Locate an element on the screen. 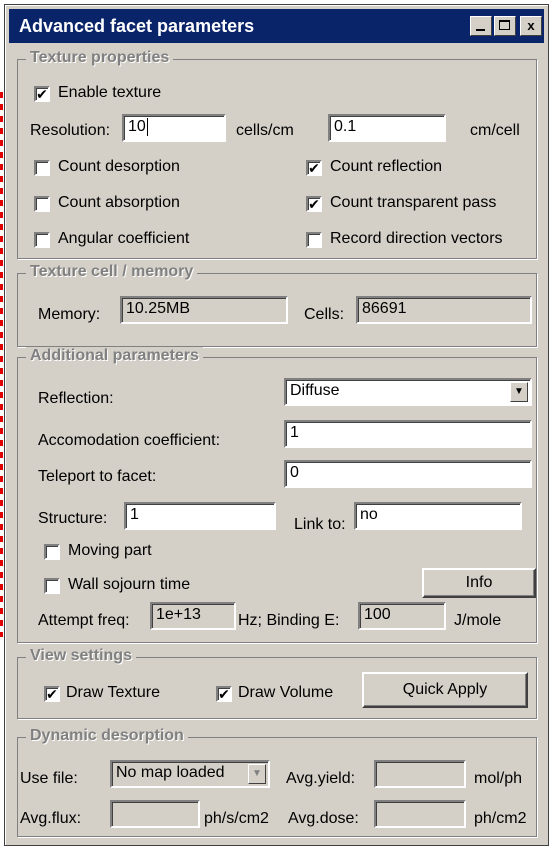 This screenshot has width=555, height=852. resolution-input: 10 is located at coordinates (174, 128).